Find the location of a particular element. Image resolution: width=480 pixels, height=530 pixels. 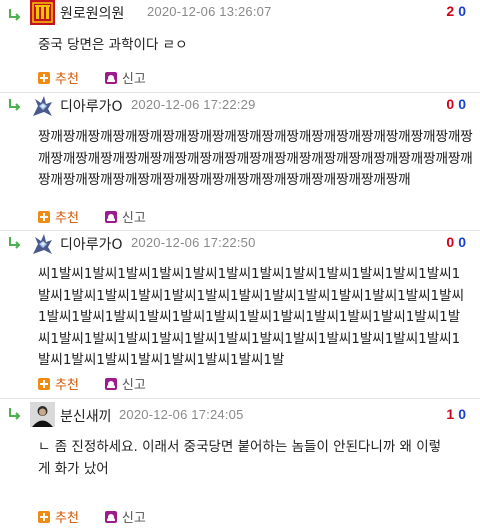

comment-header: 디아루가O 2020-12-06 17:22:50 00 is located at coordinates (240, 246).